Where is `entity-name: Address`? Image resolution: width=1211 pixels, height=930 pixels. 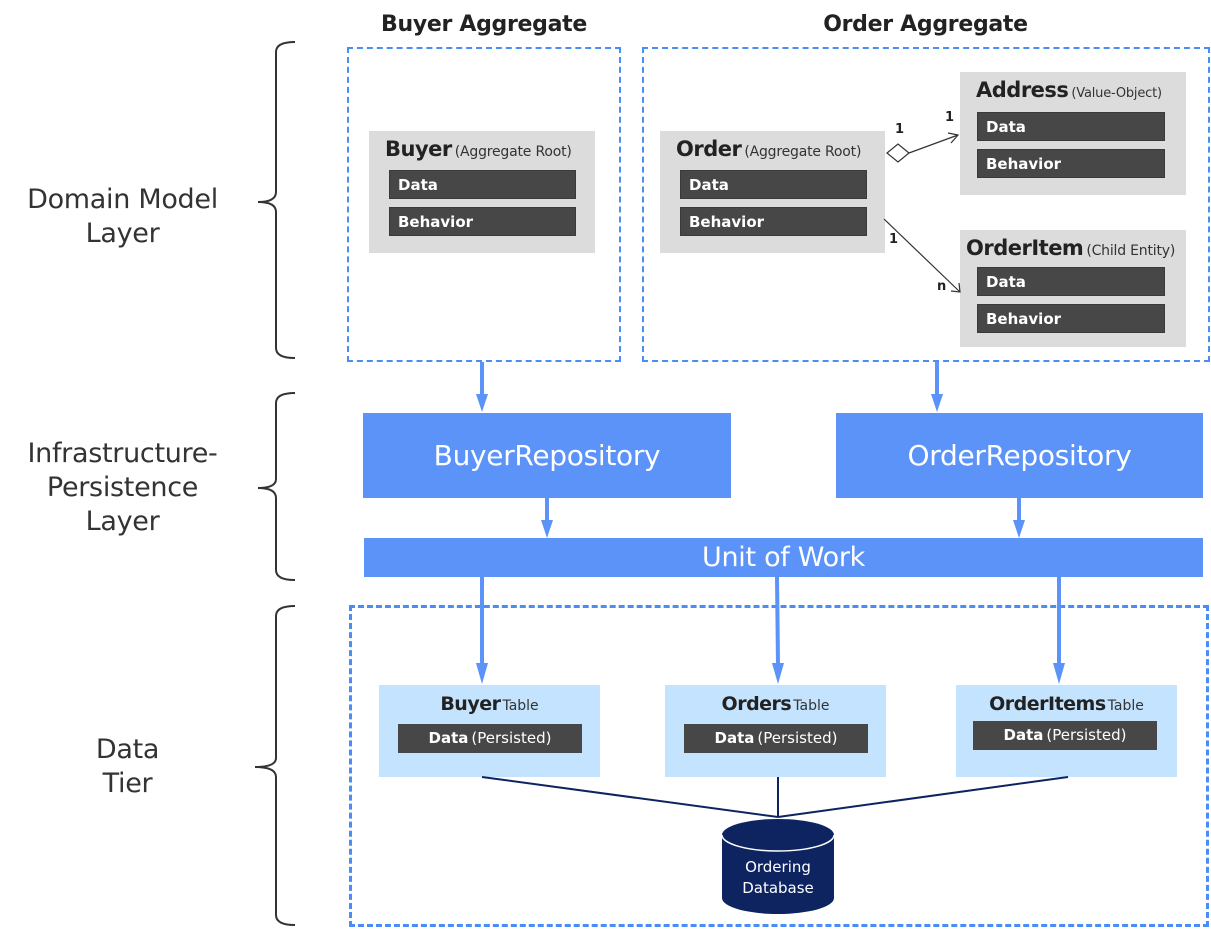
entity-name: Address is located at coordinates (1022, 90).